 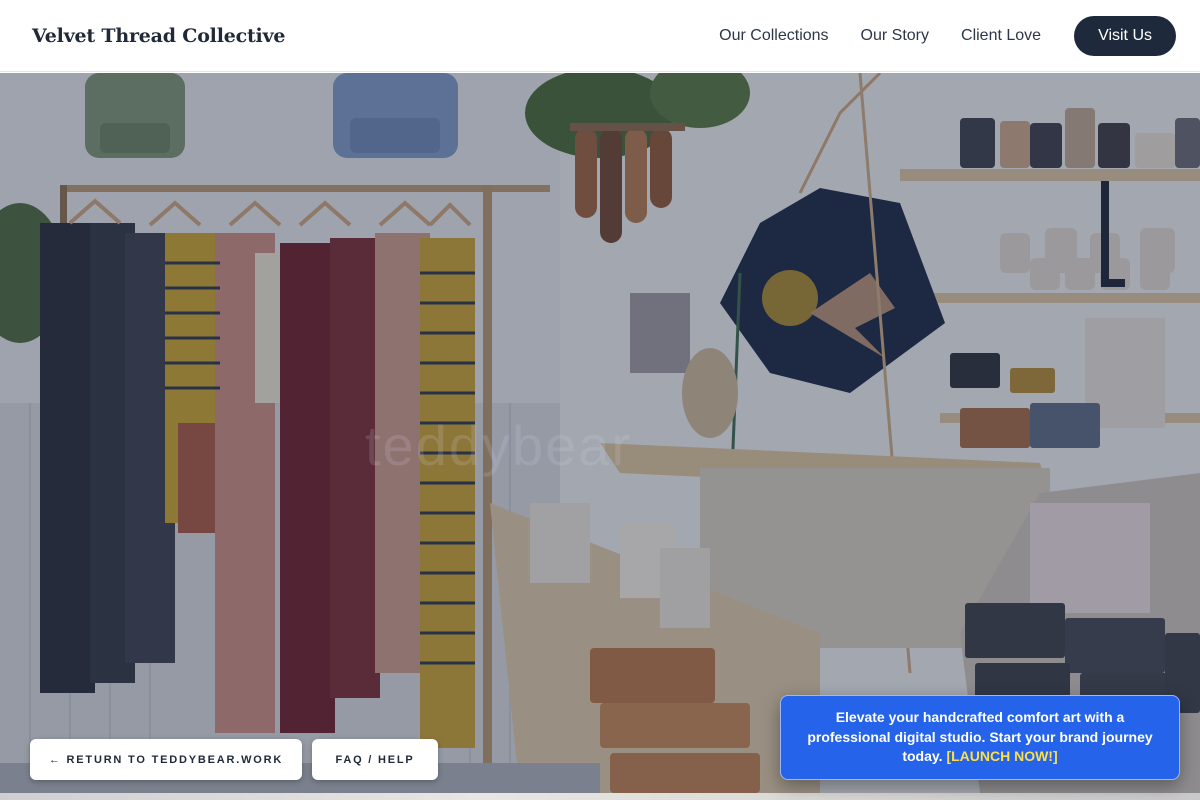 I want to click on nav-link-our-story: Our Story, so click(x=895, y=36).